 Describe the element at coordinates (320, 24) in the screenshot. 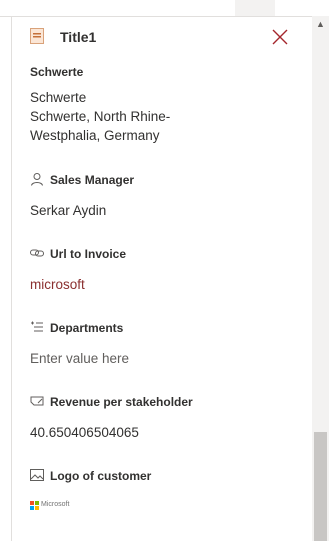

I see `scroll-up-arrow-icon: ▲` at that location.